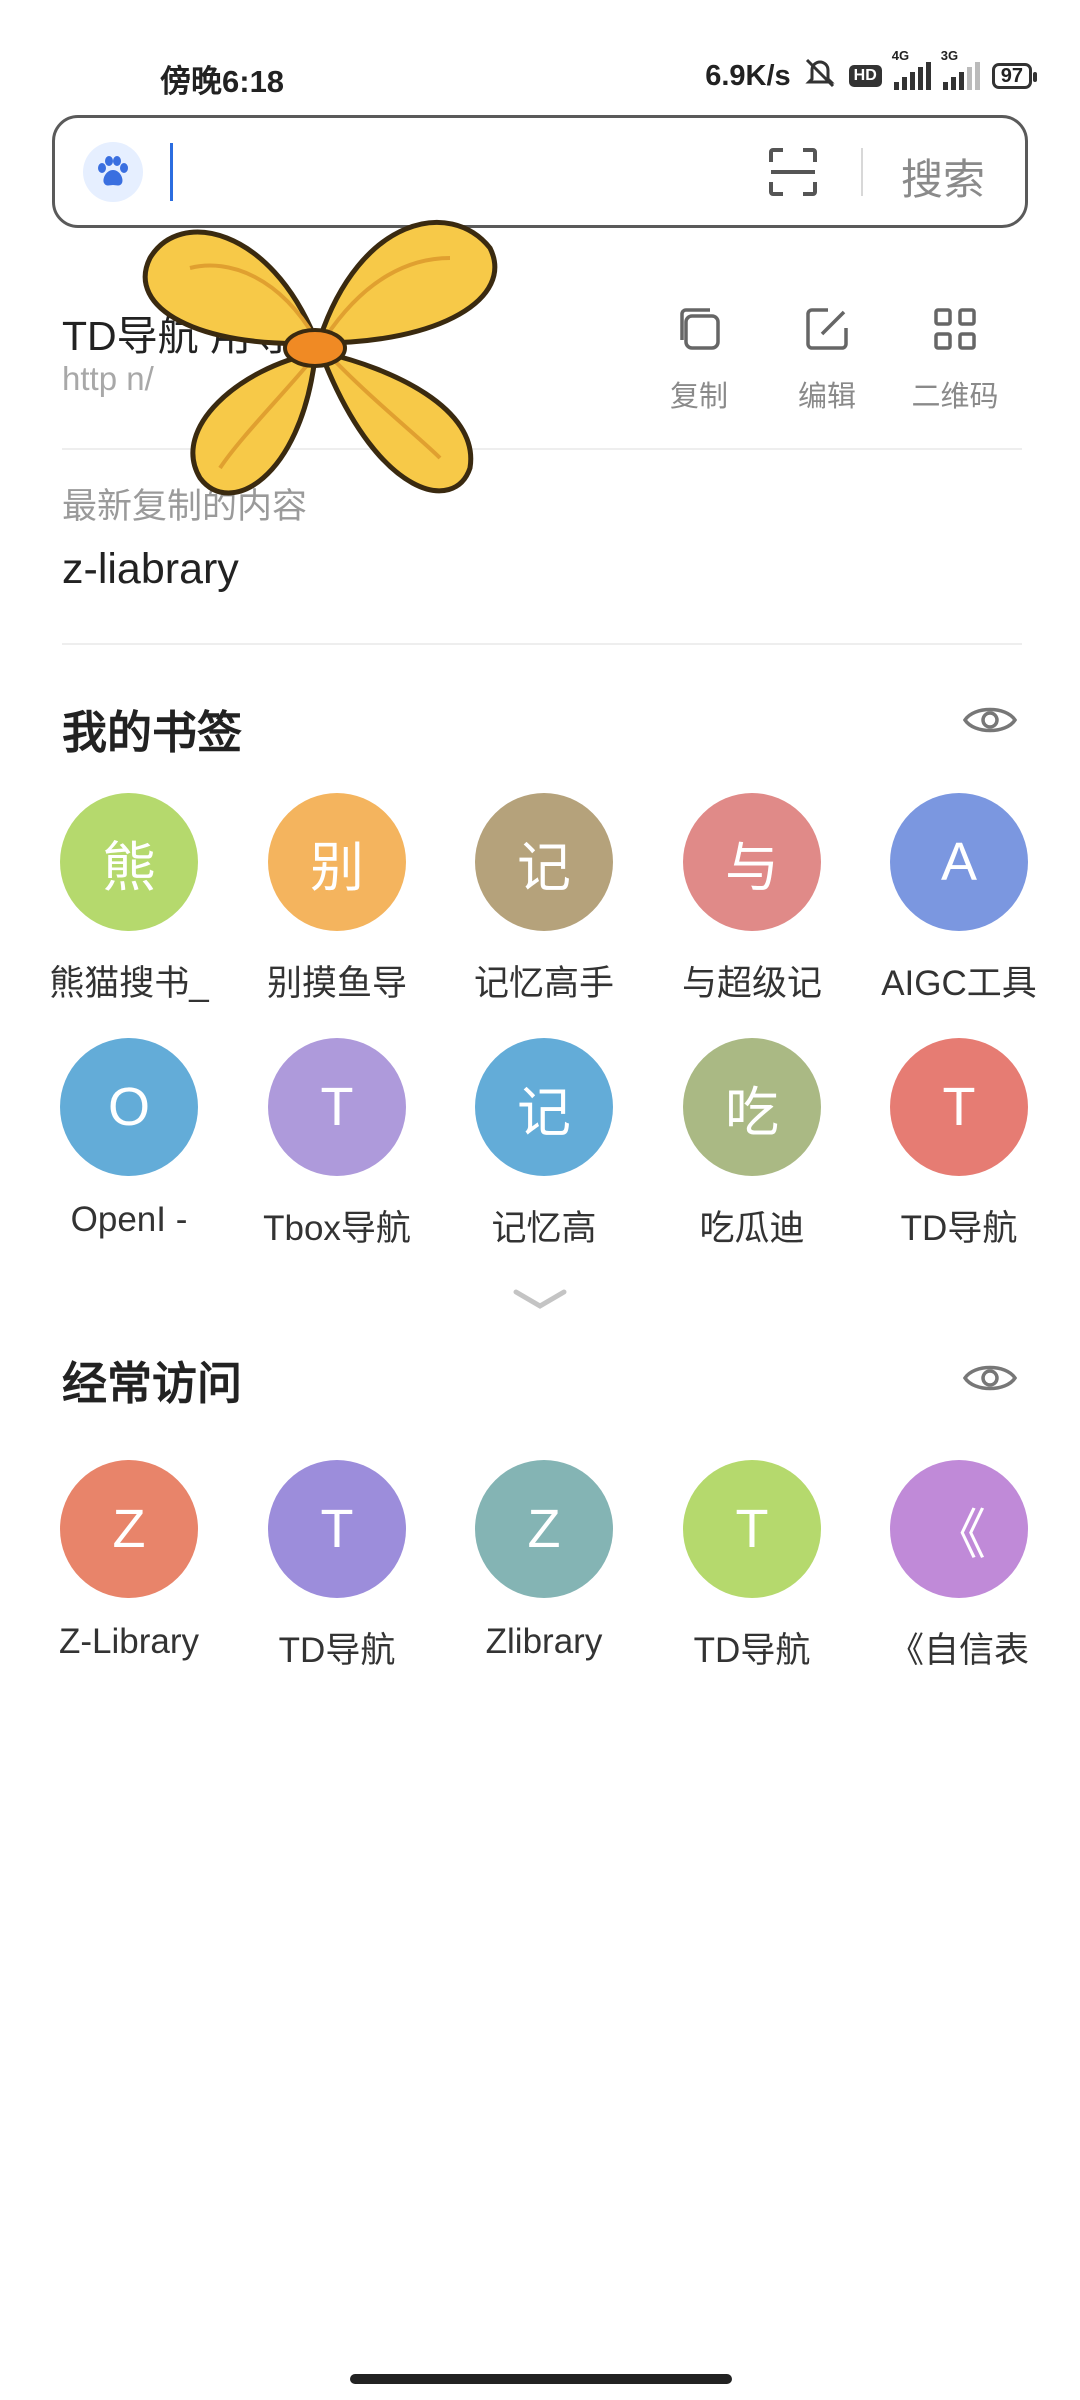  Describe the element at coordinates (958, 1650) in the screenshot. I see `frequent-name: 《自信表` at that location.